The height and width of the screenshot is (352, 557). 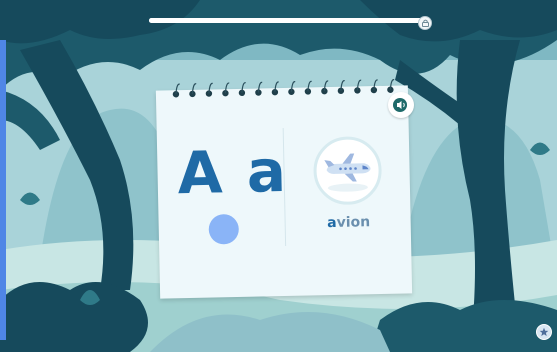 I want to click on airplane-icon, so click(x=347, y=172).